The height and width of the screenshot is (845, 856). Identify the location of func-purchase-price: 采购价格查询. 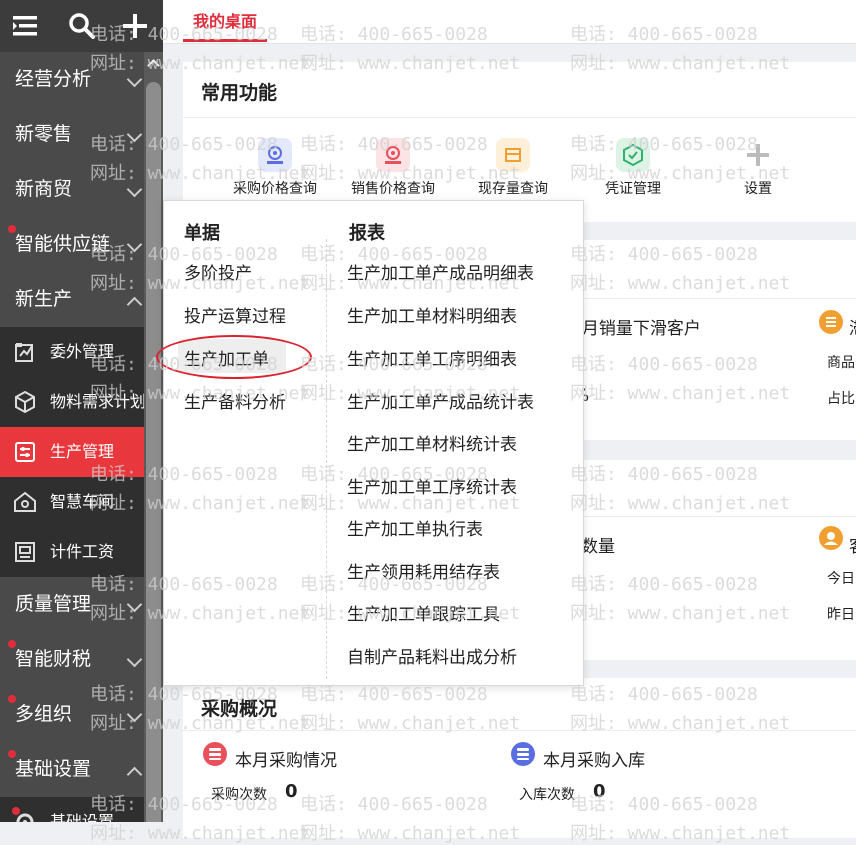
(275, 168).